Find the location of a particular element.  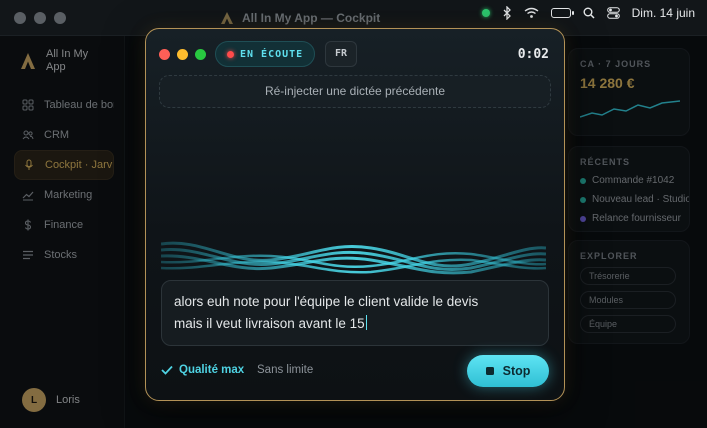

panel-minimize-button is located at coordinates (182, 54).